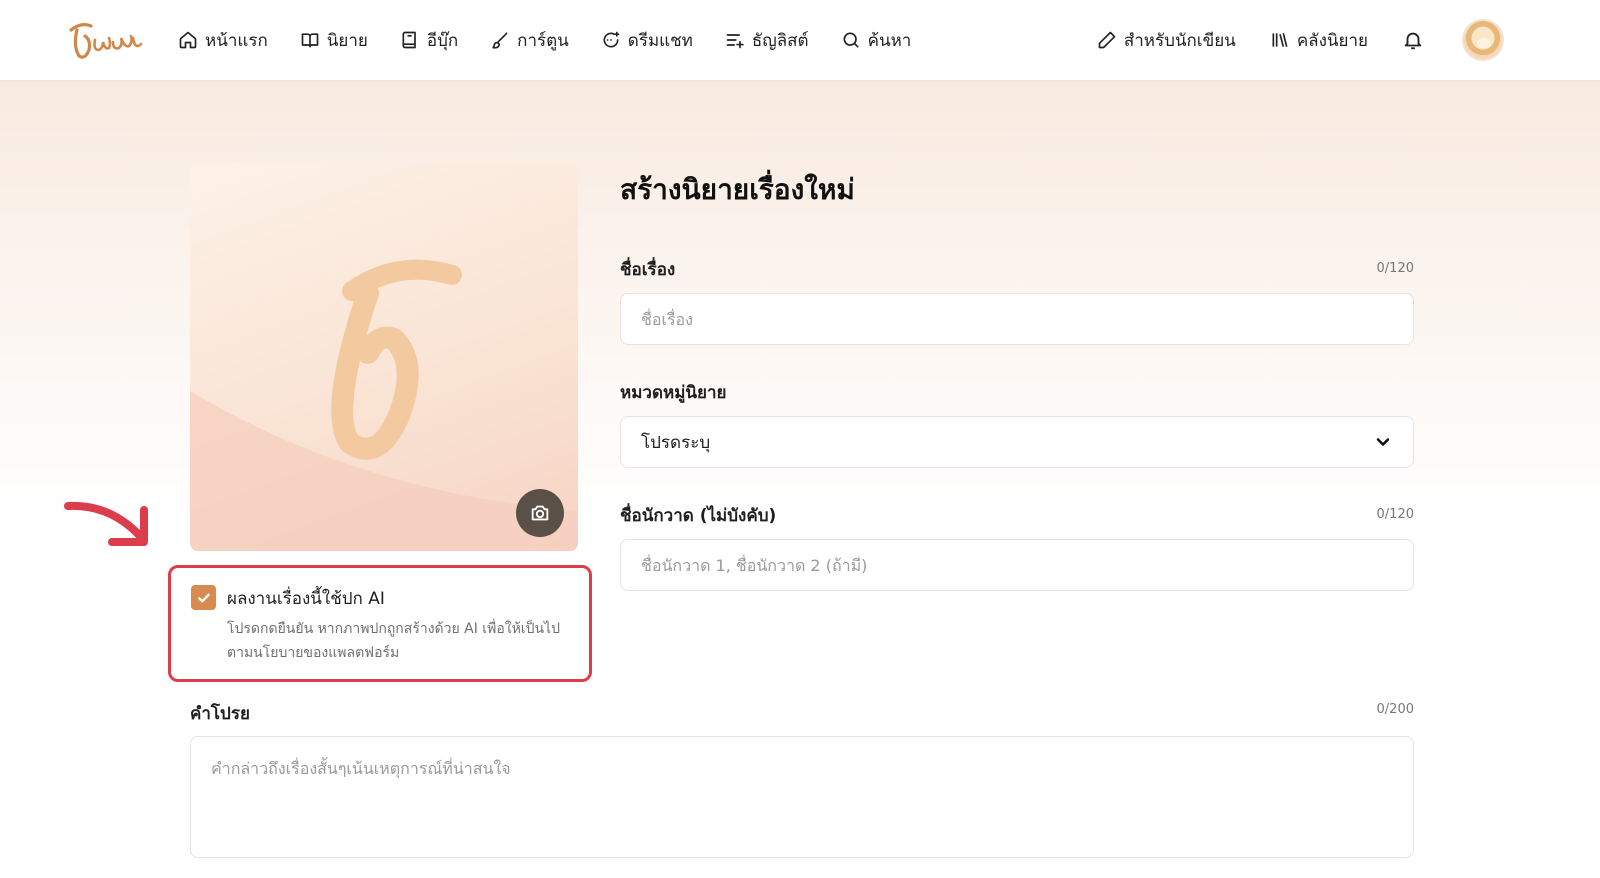  I want to click on nav-item-label: ธัญลิสต์, so click(780, 40).